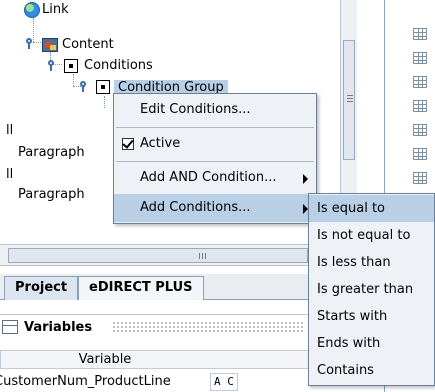 Image resolution: width=435 pixels, height=392 pixels. What do you see at coordinates (103, 87) in the screenshot?
I see `condition-group-icon` at bounding box center [103, 87].